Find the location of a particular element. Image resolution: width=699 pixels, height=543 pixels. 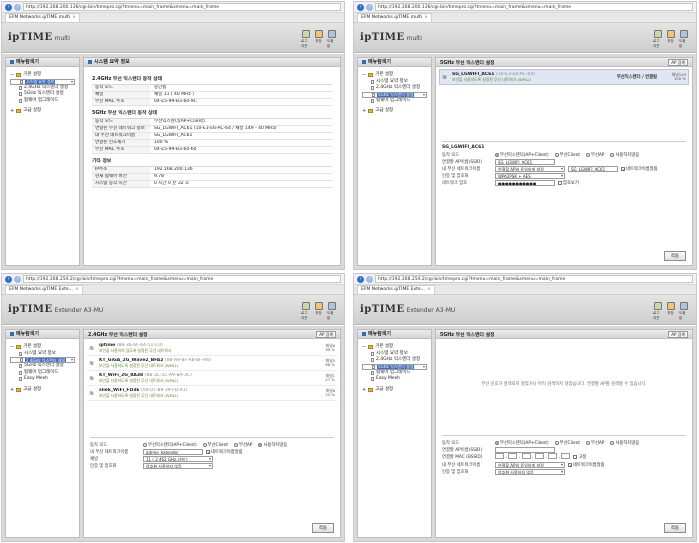

text-field: SG_LGWIFI_AC61 is located at coordinates (525, 161).